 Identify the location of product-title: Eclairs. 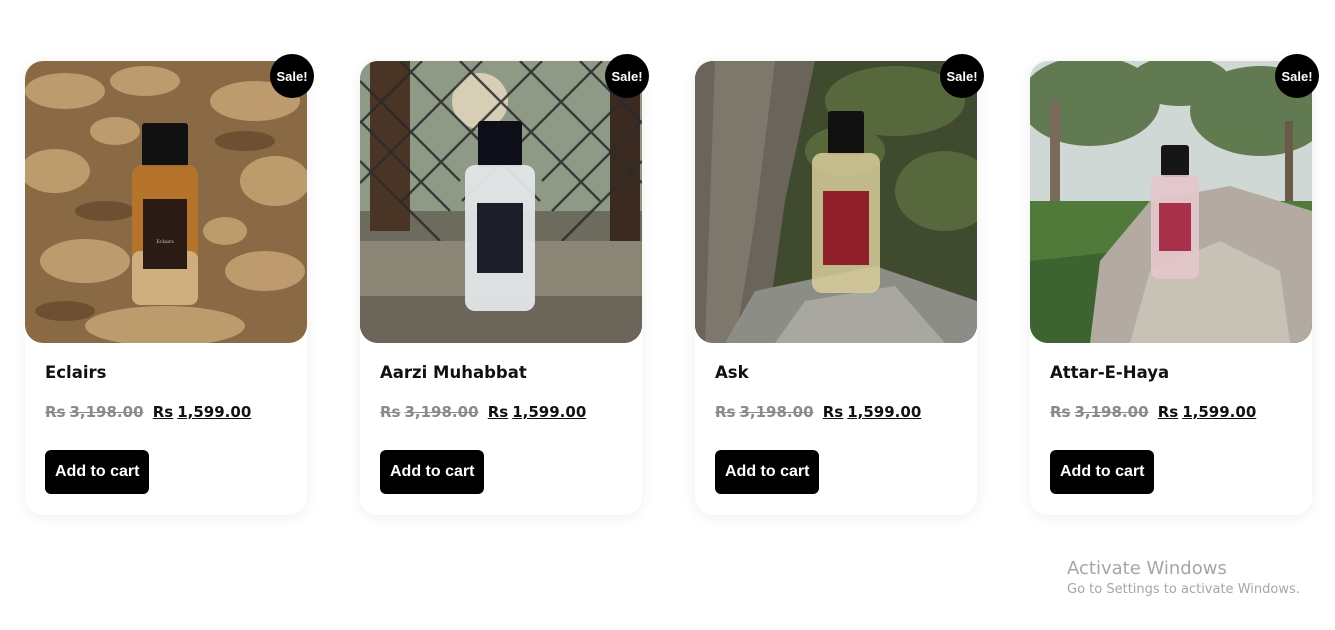
(75, 372).